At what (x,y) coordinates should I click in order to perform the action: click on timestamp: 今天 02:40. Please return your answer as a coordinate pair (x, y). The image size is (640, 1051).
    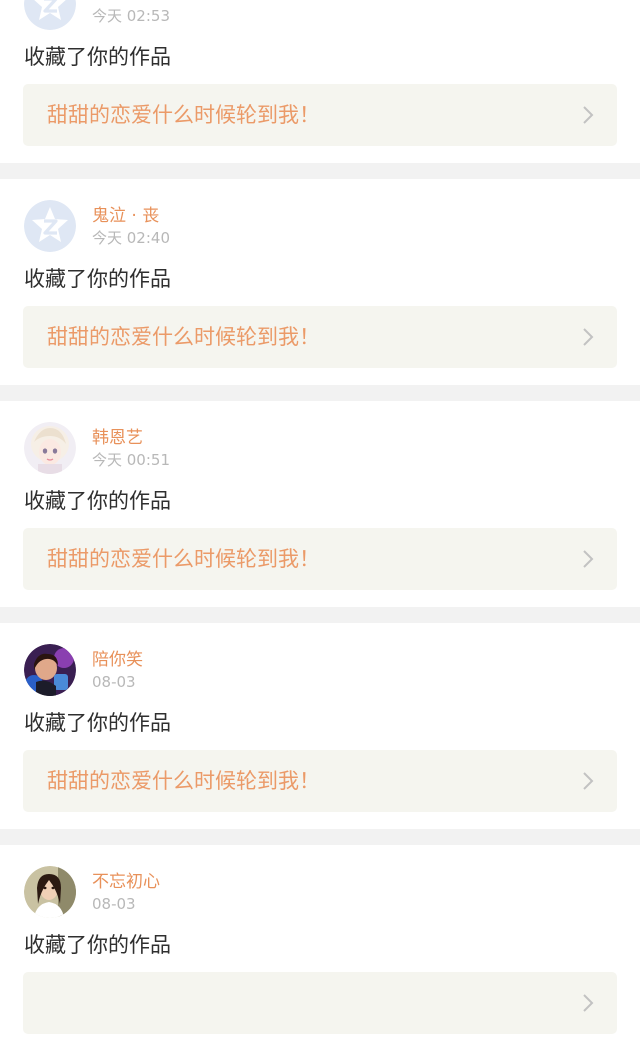
    Looking at the image, I should click on (131, 238).